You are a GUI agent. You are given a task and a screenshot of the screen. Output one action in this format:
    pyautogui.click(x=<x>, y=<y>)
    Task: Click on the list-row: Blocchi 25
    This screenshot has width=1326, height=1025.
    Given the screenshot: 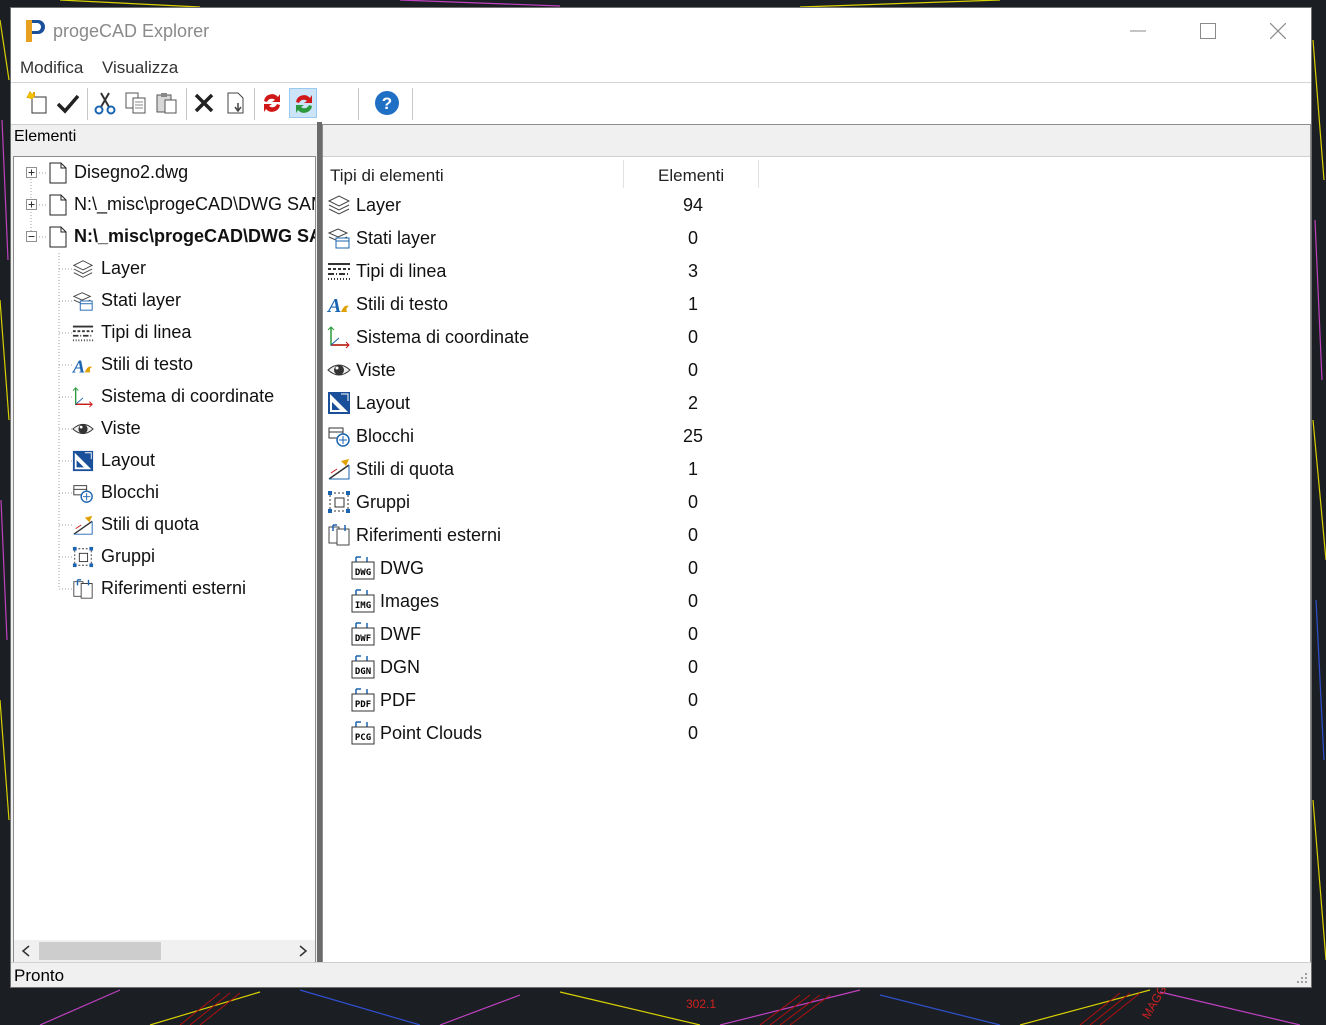 What is the action you would take?
    pyautogui.click(x=816, y=436)
    